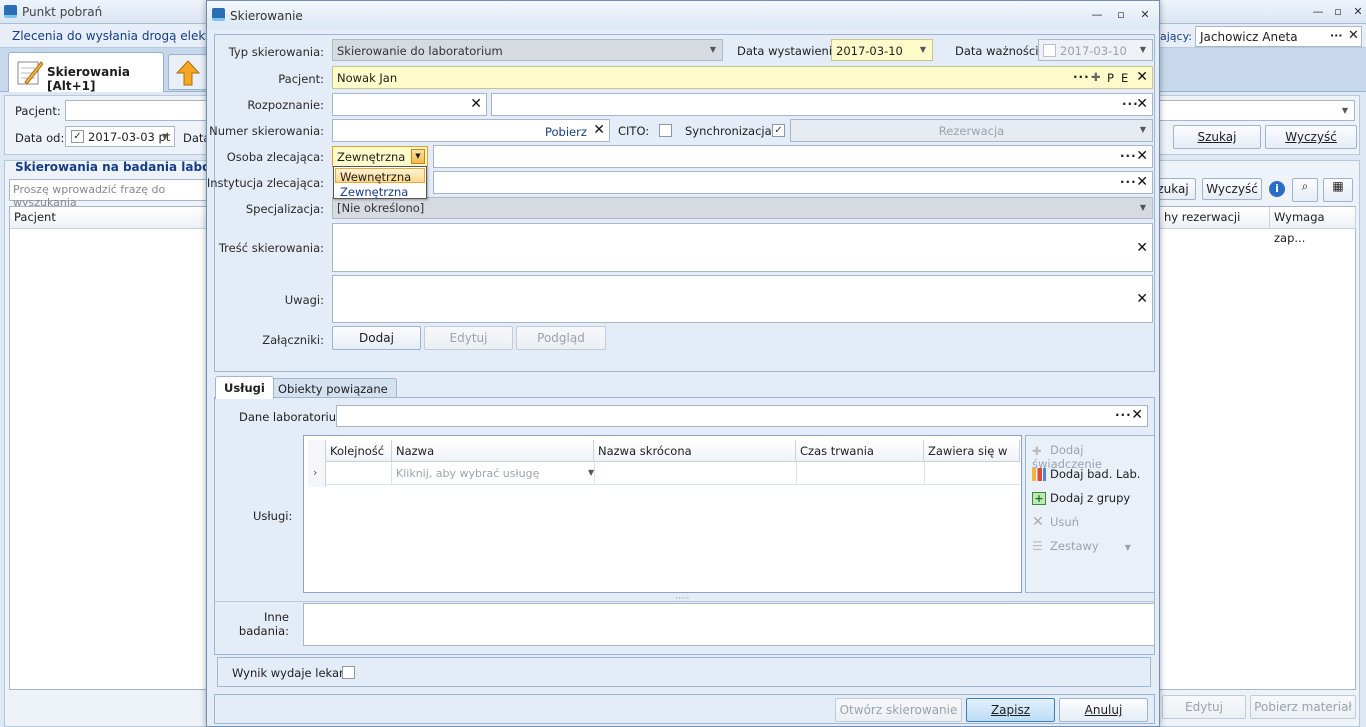 The width and height of the screenshot is (1366, 727). Describe the element at coordinates (333, 388) in the screenshot. I see `tab-obiekty: Obiekty powiązane` at that location.